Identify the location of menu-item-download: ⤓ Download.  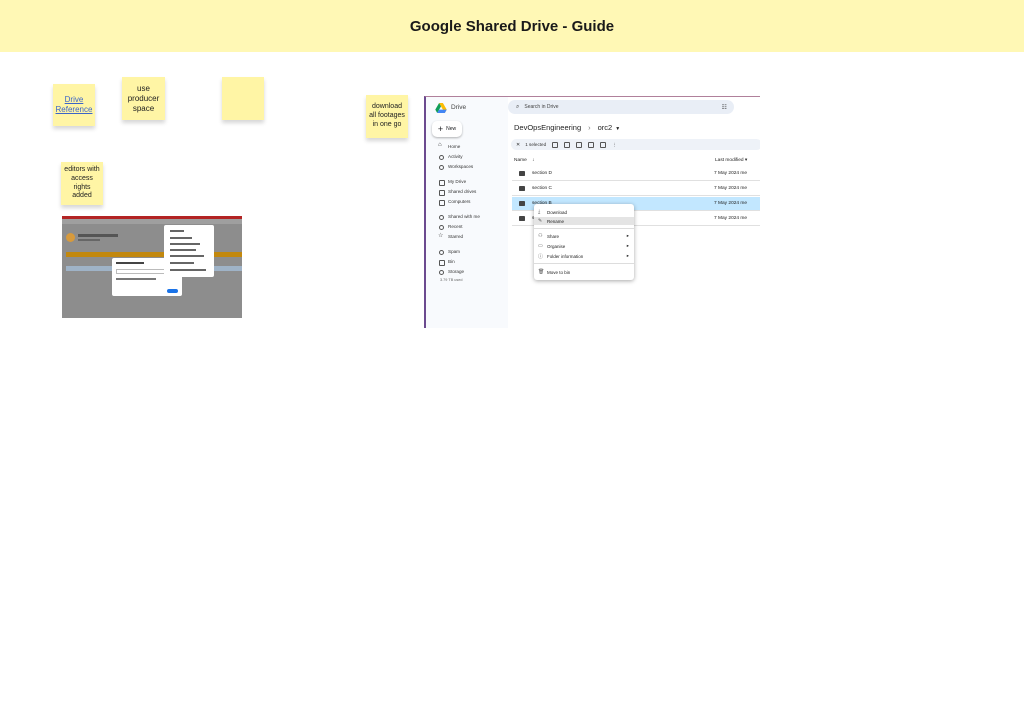
(584, 212).